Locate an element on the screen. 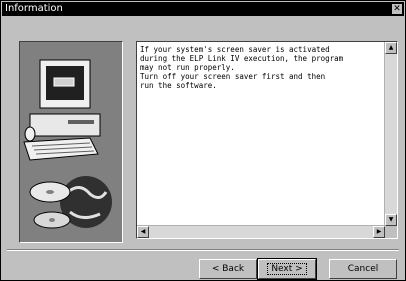 This screenshot has height=281, width=406. dialog-title: Information is located at coordinates (34, 8).